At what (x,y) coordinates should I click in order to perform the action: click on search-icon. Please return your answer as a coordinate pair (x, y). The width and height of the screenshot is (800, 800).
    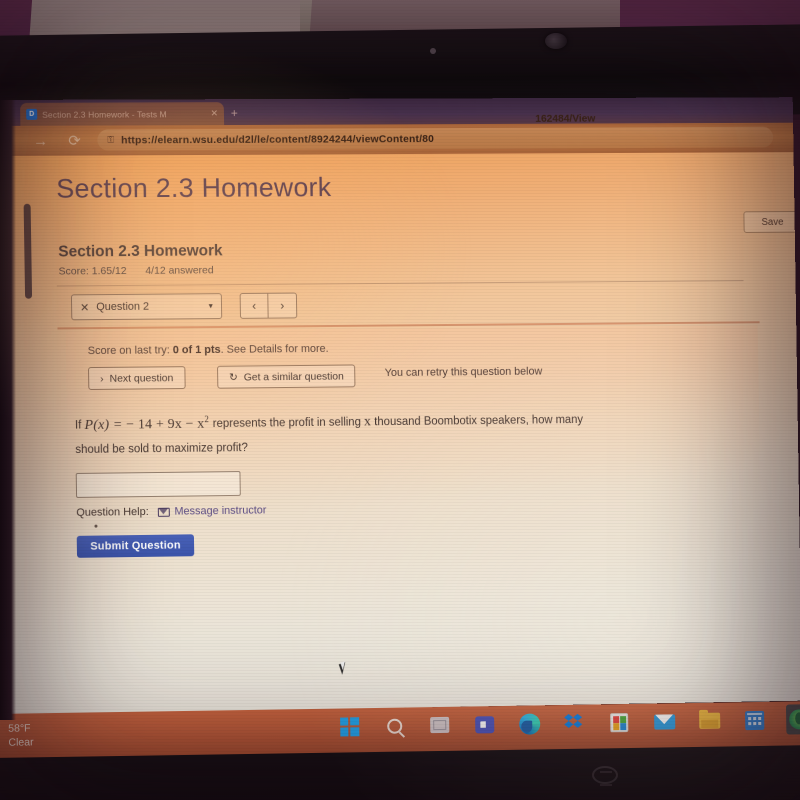
    Looking at the image, I should click on (394, 726).